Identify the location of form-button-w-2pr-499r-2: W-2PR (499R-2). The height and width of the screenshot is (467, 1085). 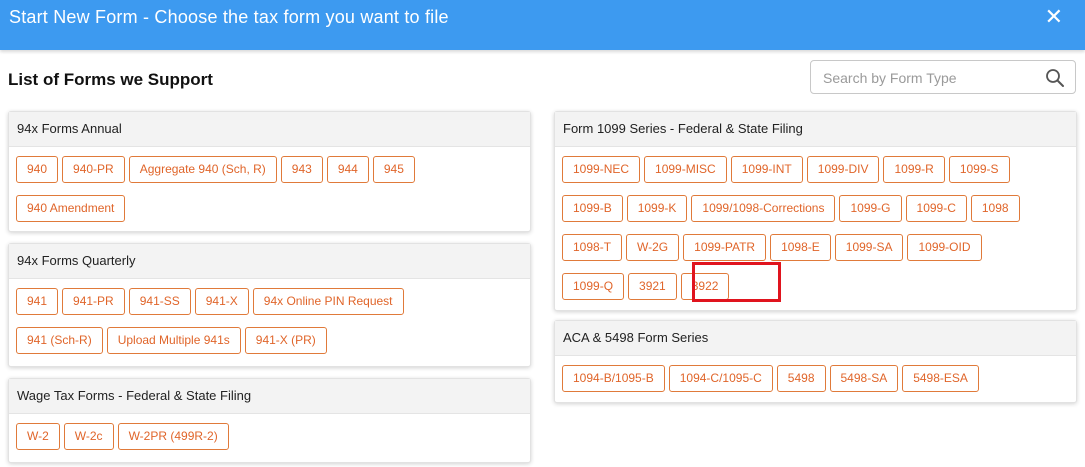
(173, 436).